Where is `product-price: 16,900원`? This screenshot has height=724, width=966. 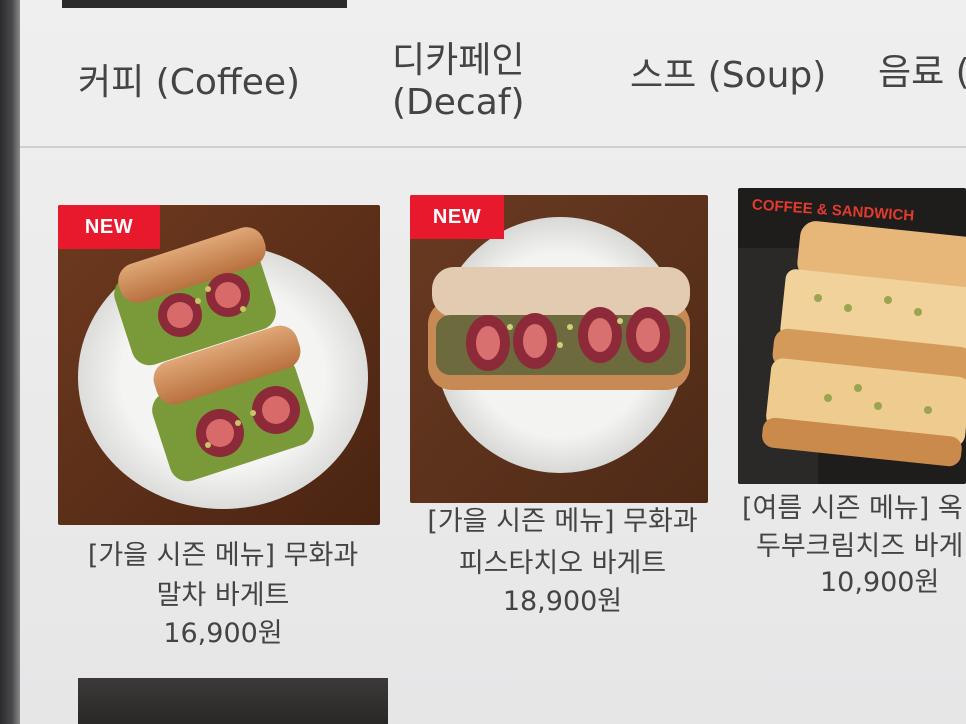
product-price: 16,900원 is located at coordinates (223, 633).